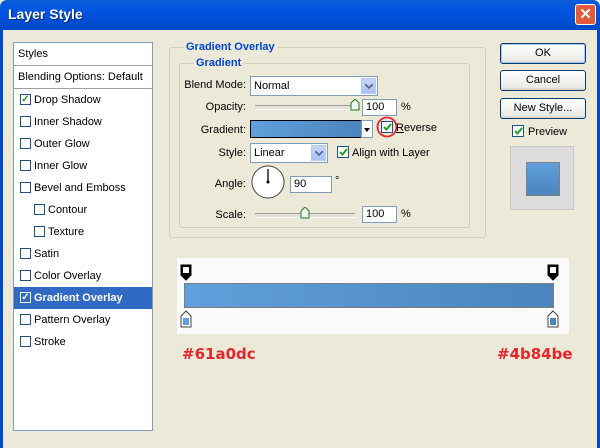  Describe the element at coordinates (289, 153) in the screenshot. I see `style-select: Linear` at that location.